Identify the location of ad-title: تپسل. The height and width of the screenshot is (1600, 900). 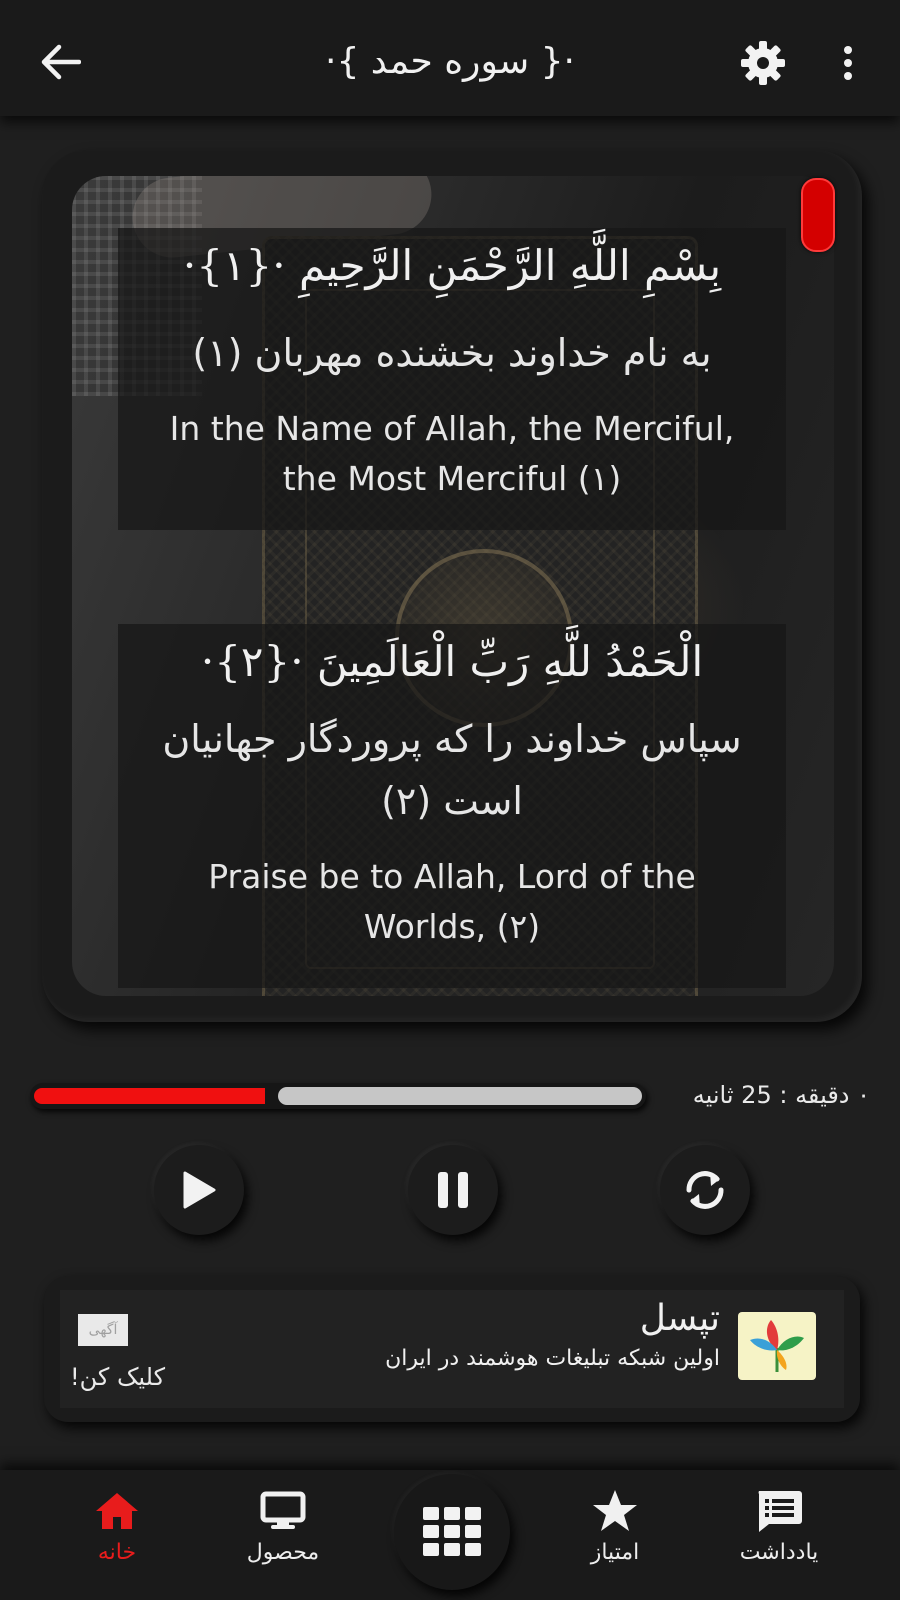
(679, 1318).